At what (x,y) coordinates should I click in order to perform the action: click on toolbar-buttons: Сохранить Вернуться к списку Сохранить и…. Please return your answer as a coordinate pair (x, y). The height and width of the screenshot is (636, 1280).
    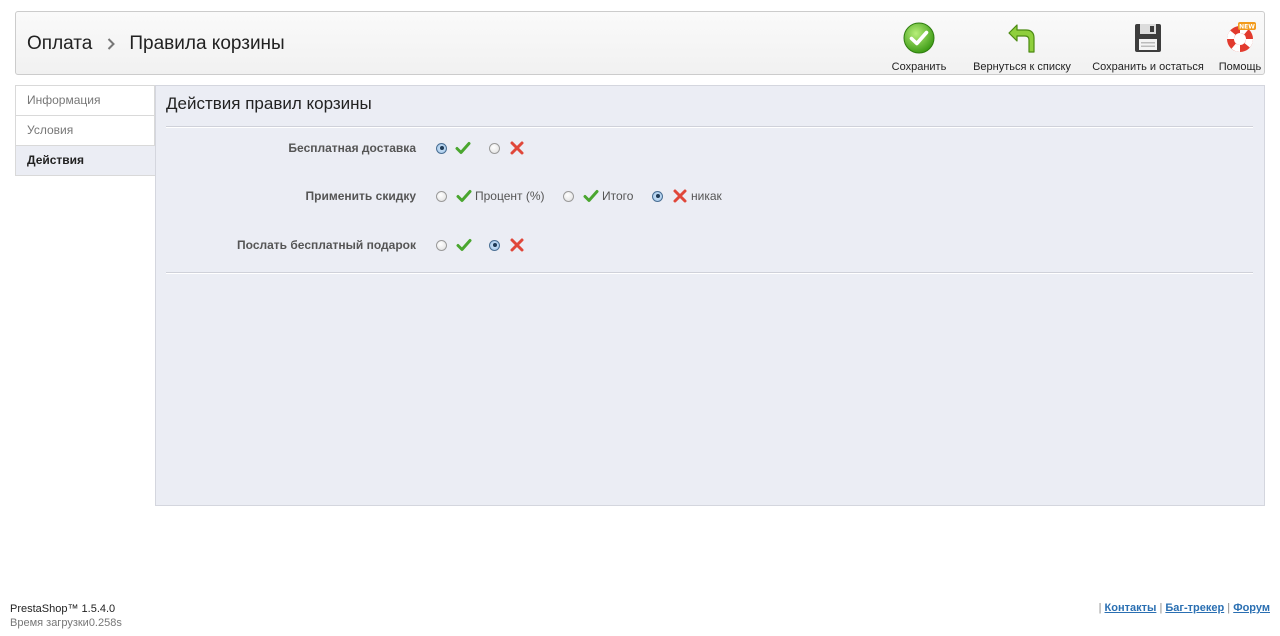
    Looking at the image, I should click on (1064, 43).